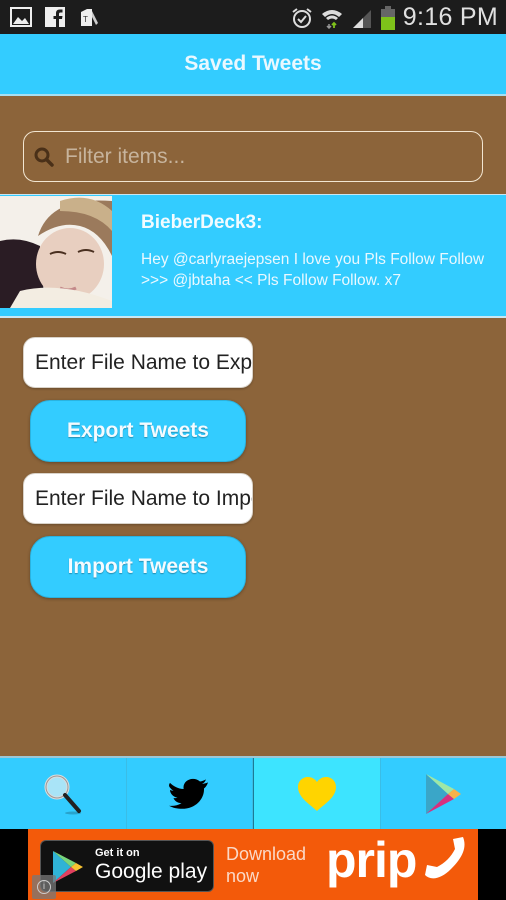 This screenshot has height=900, width=506. I want to click on ad-info-button: i, so click(44, 887).